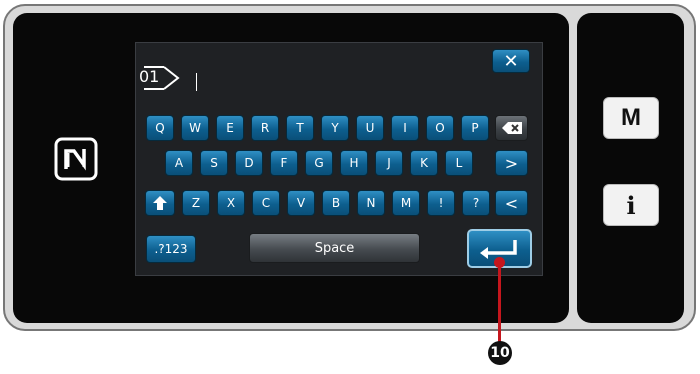  What do you see at coordinates (405, 128) in the screenshot?
I see `key-i: I` at bounding box center [405, 128].